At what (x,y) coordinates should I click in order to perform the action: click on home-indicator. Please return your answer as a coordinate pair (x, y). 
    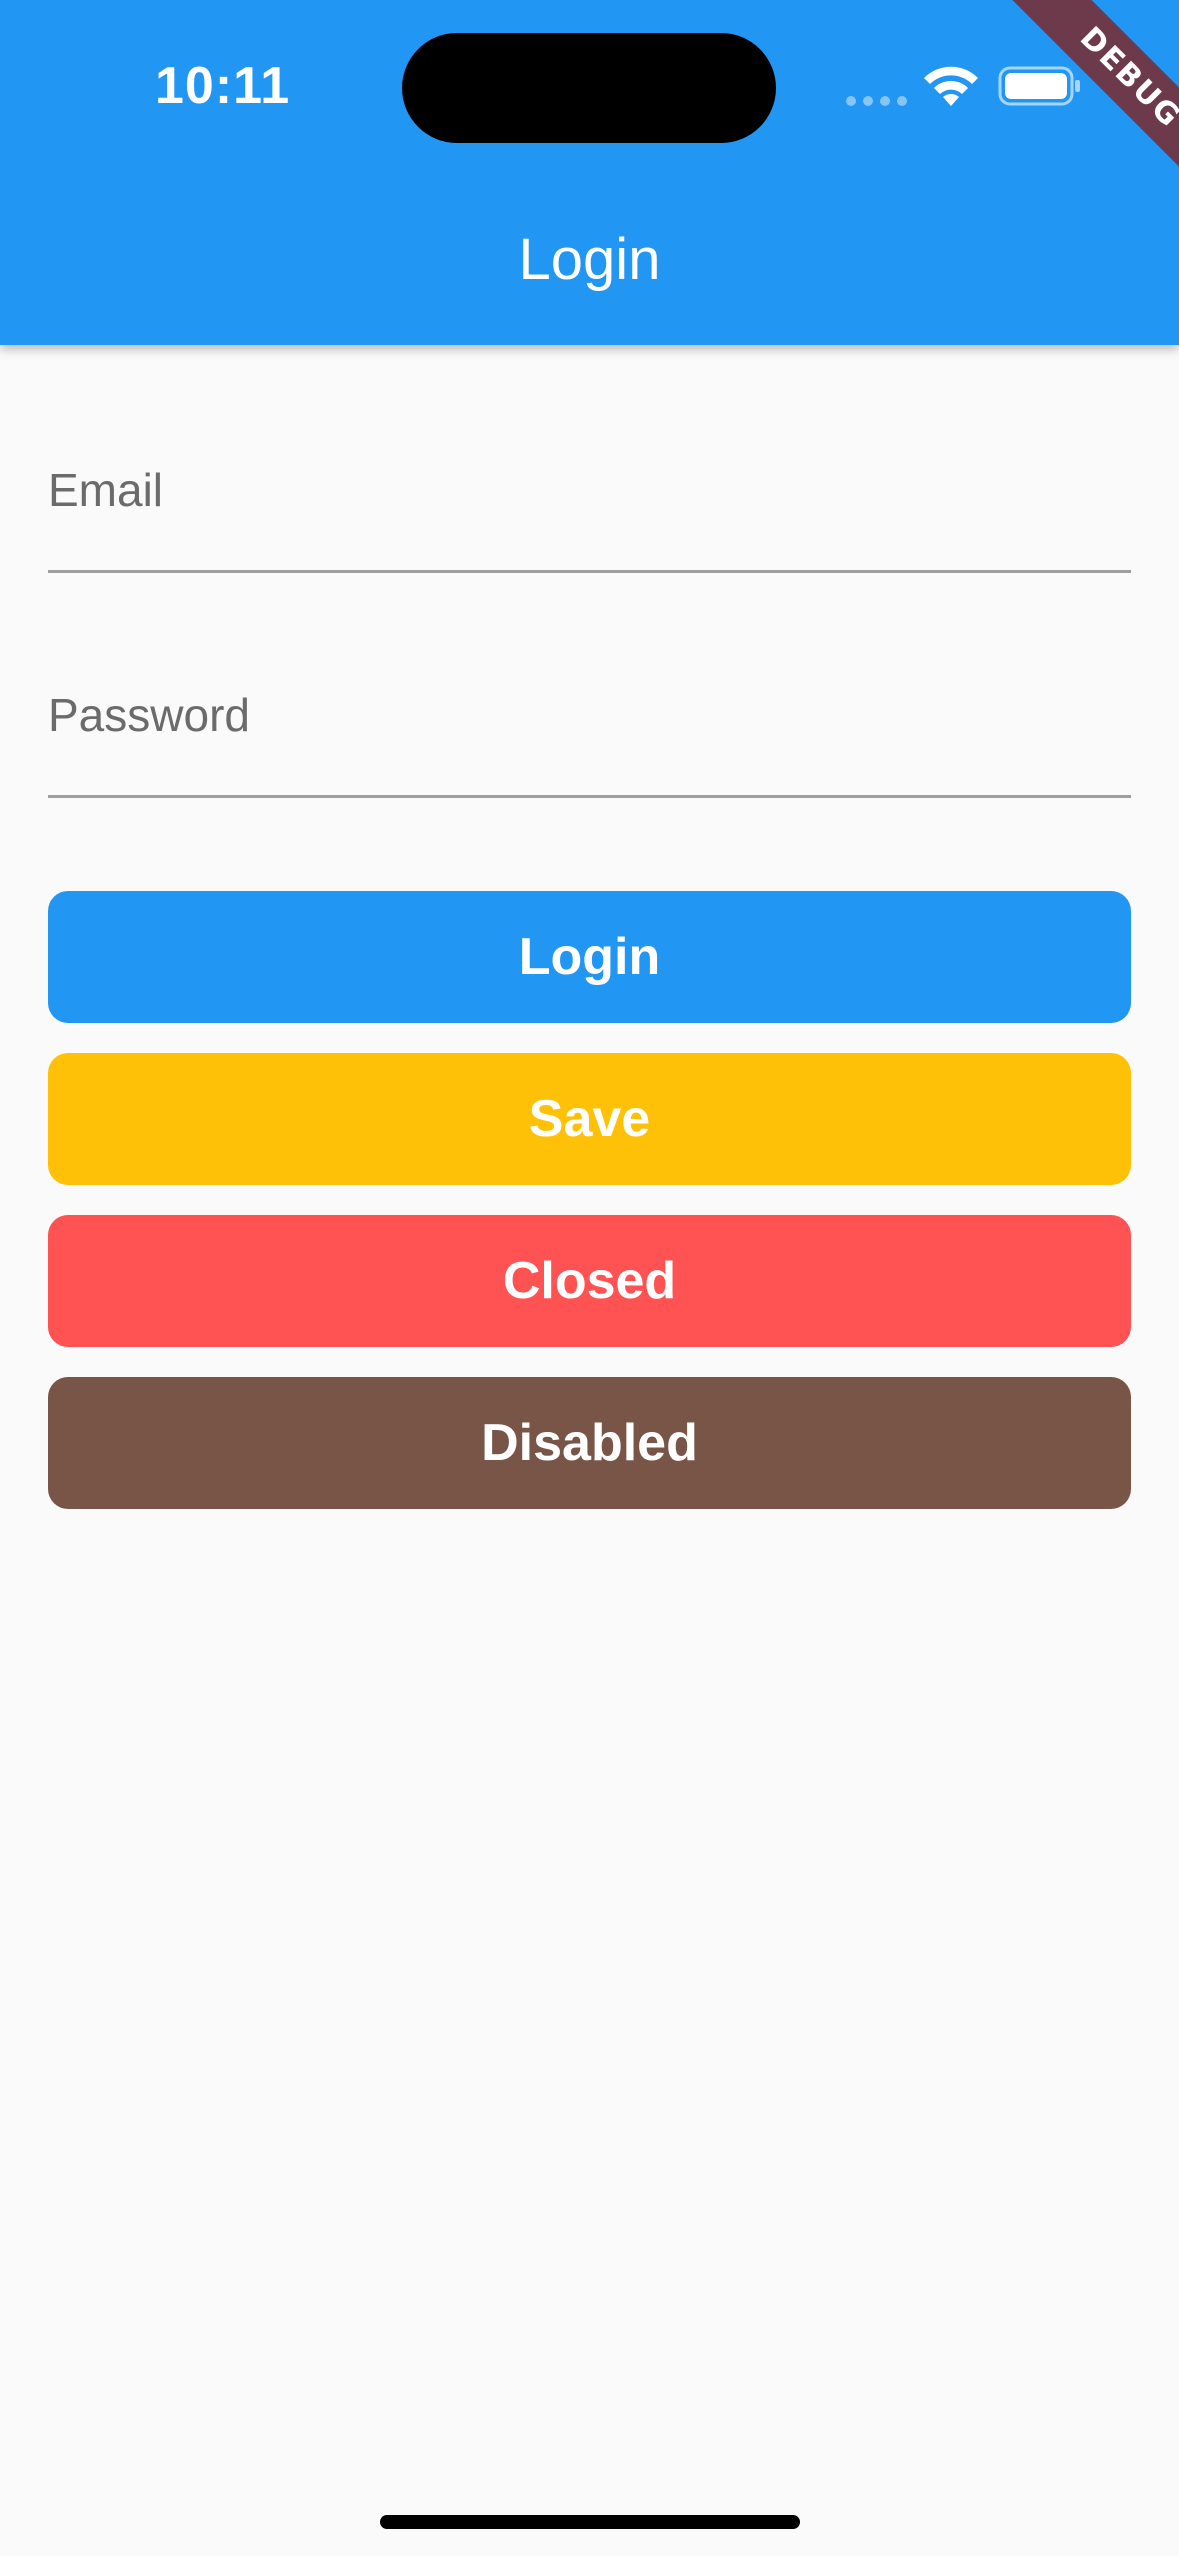
    Looking at the image, I should click on (590, 2522).